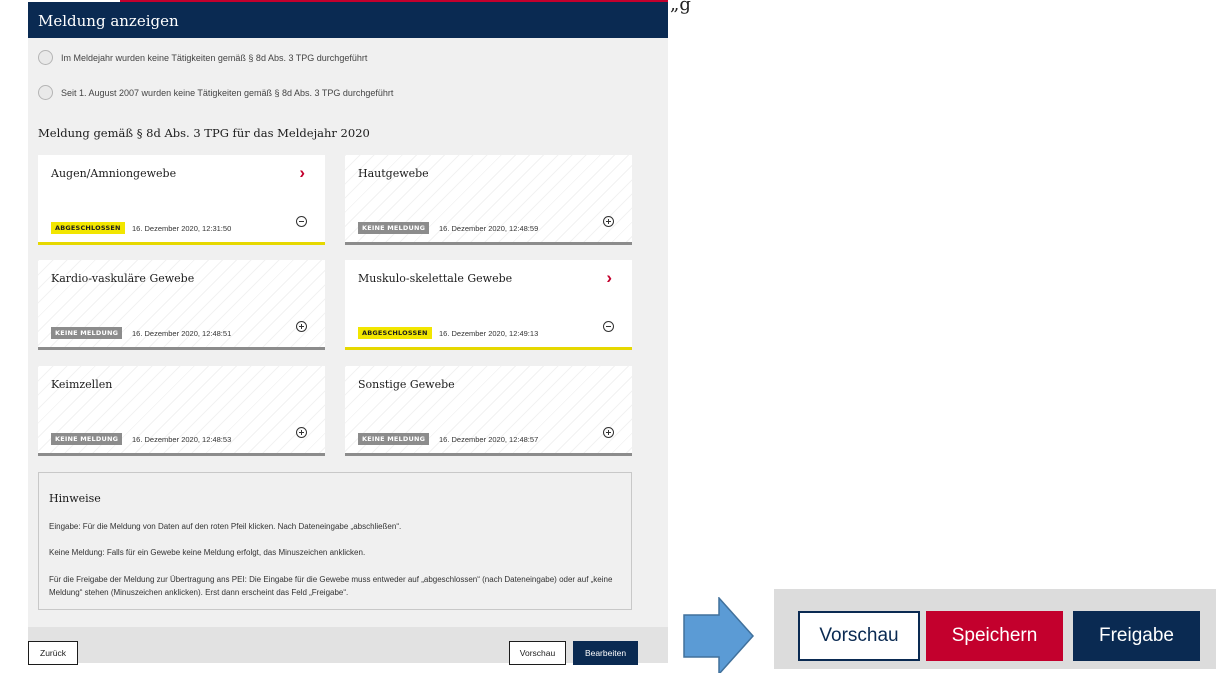  I want to click on card-title: Kardio-vaskuläre Gewebe, so click(123, 278).